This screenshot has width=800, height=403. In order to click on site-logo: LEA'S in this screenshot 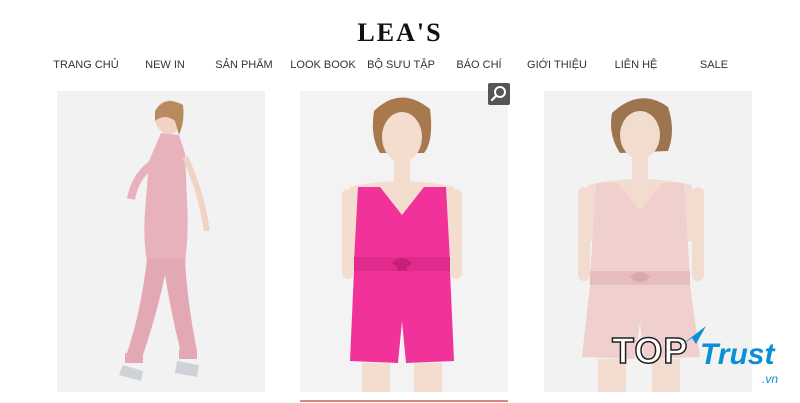, I will do `click(400, 33)`.